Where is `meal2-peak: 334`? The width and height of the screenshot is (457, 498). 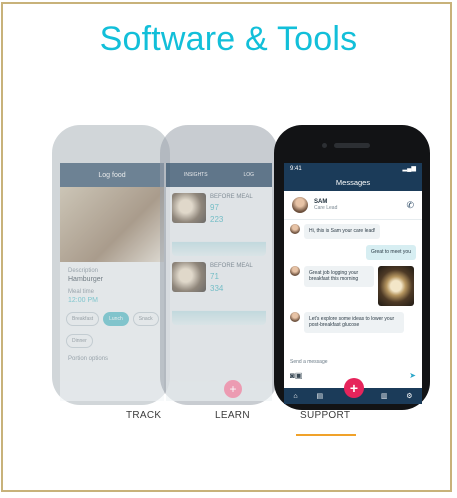 meal2-peak: 334 is located at coordinates (217, 288).